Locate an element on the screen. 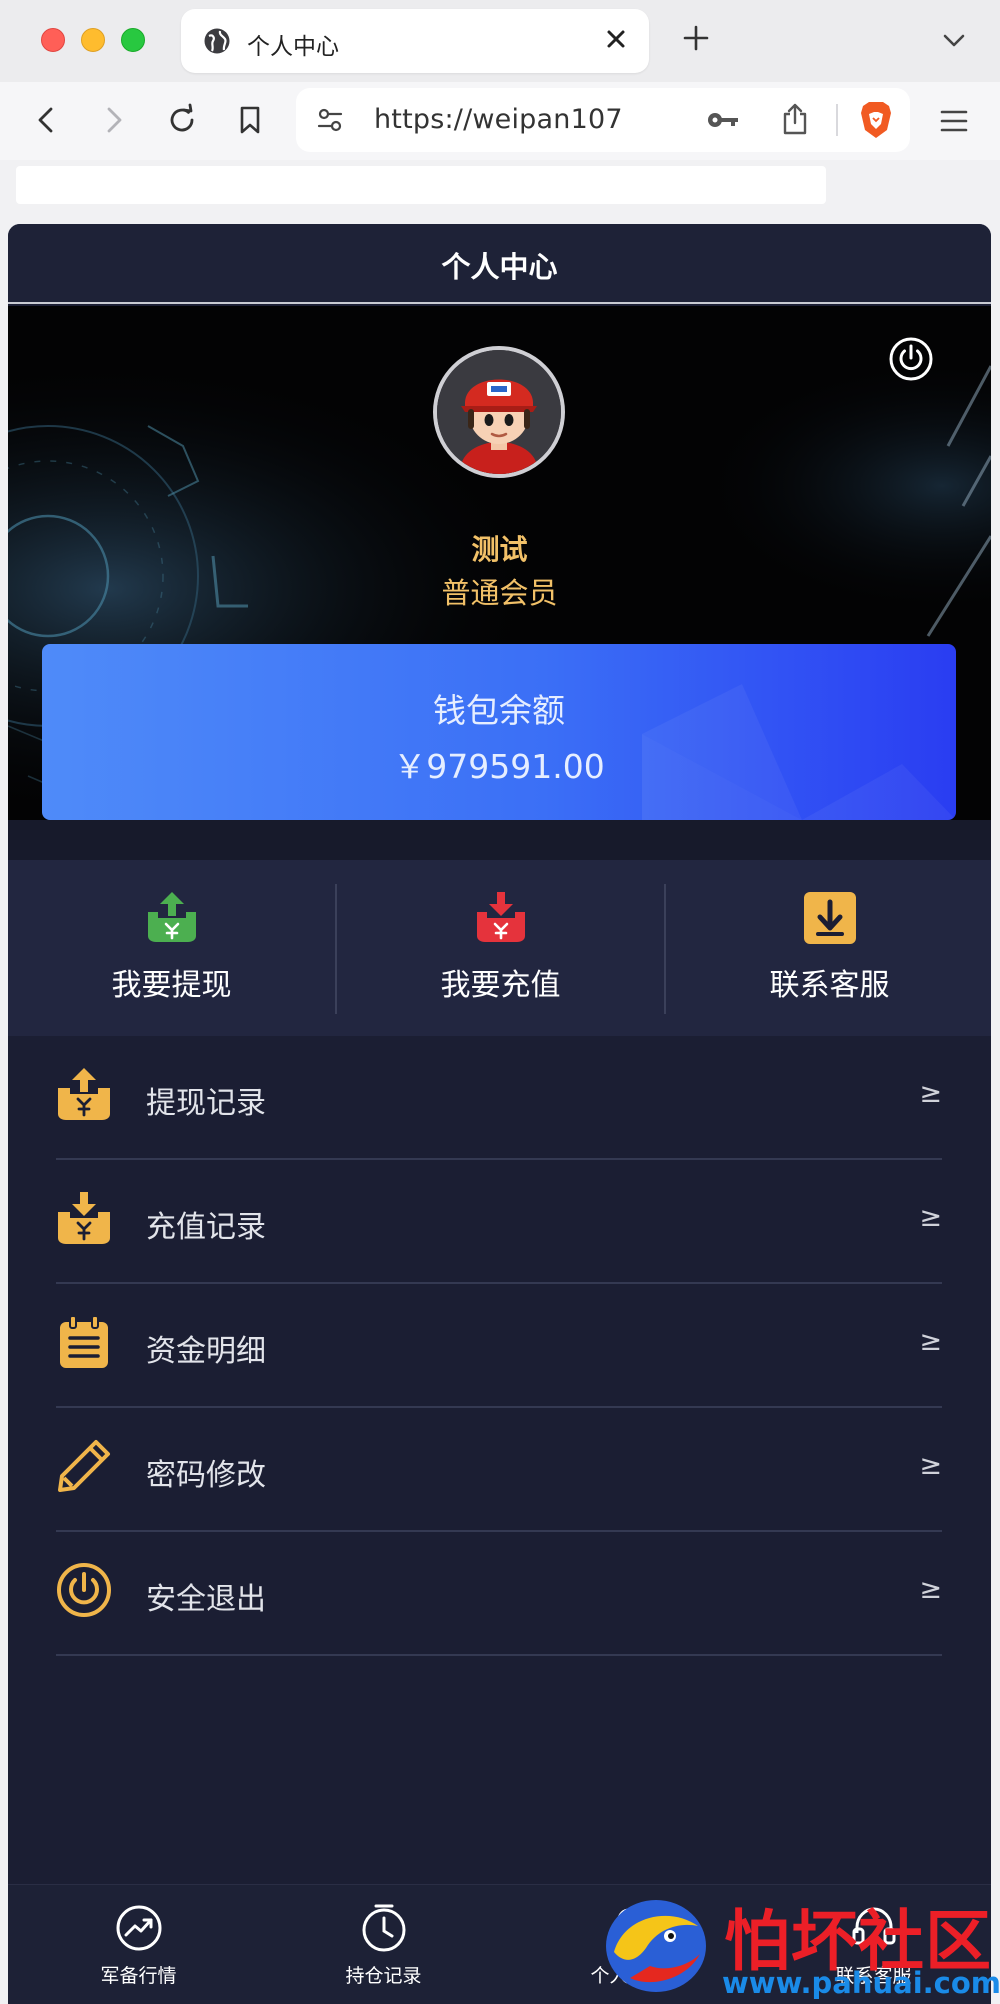  address-bar-divider is located at coordinates (837, 120).